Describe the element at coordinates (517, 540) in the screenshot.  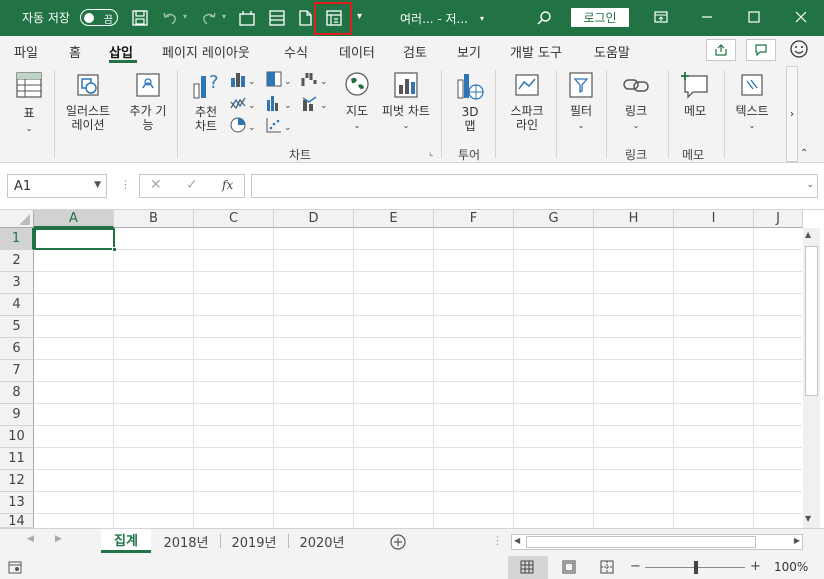
I see `scroll-left-icon: ◀` at that location.